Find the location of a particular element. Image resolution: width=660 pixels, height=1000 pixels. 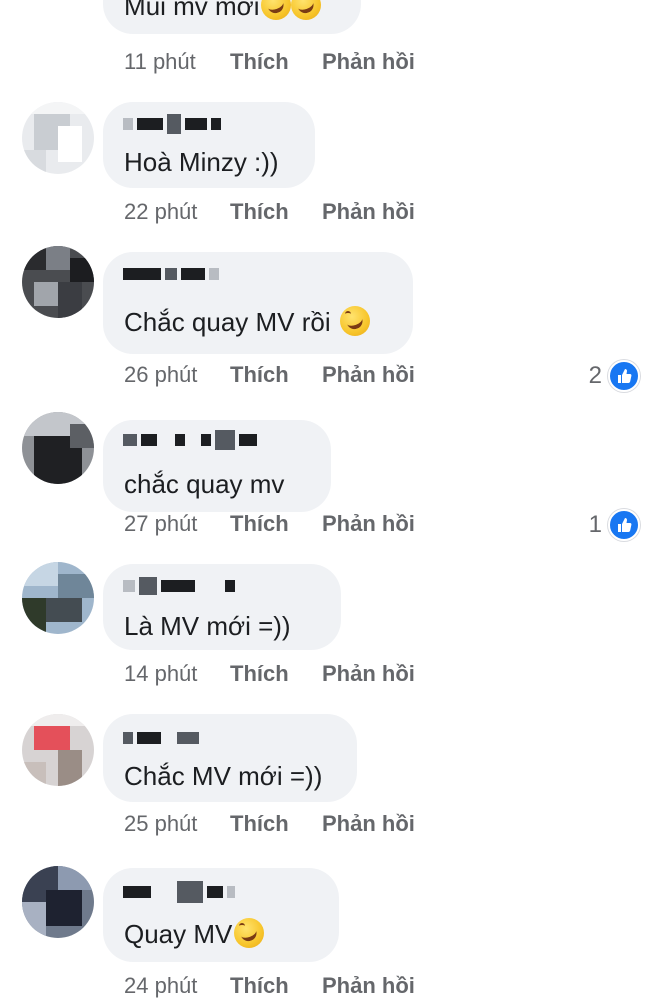

comment: chắc quay mv 27 phút Thích Phản hồi 1 is located at coordinates (330, 482).